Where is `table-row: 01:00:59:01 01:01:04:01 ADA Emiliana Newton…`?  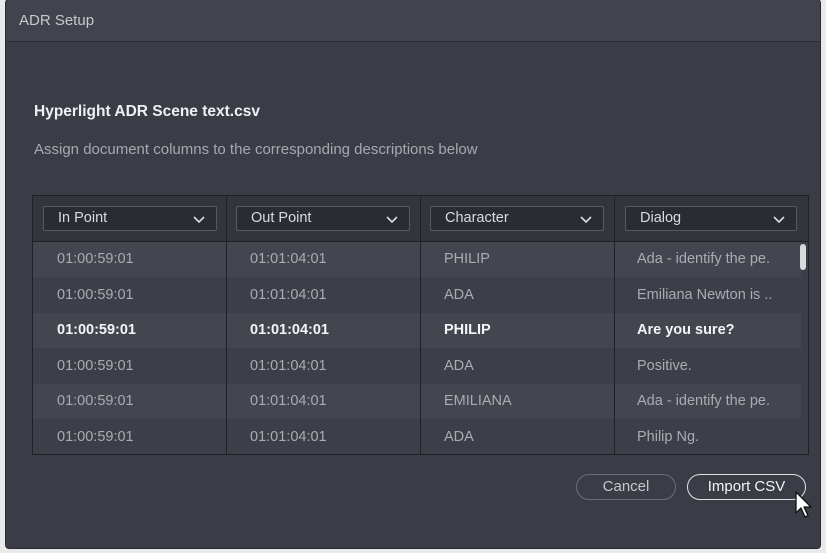 table-row: 01:00:59:01 01:01:04:01 ADA Emiliana Newton… is located at coordinates (417, 295).